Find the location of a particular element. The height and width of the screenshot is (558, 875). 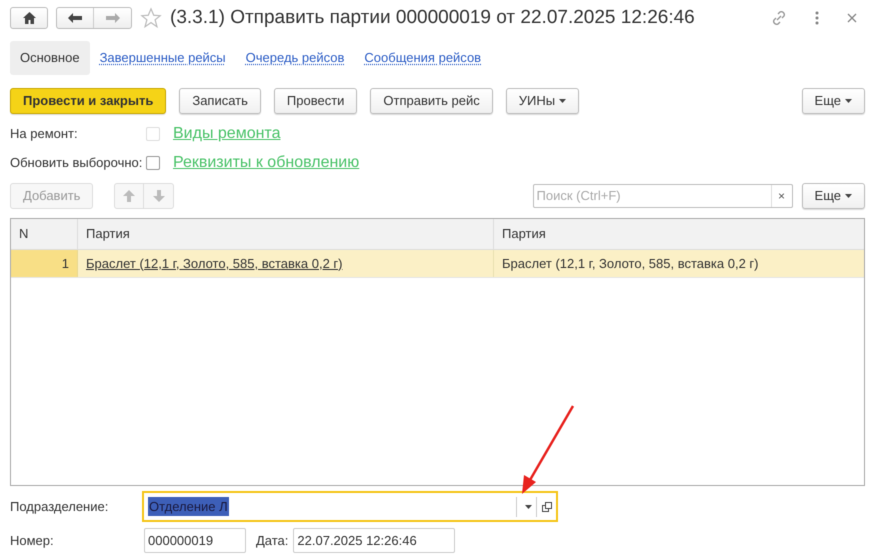

clear-button: × is located at coordinates (781, 196).